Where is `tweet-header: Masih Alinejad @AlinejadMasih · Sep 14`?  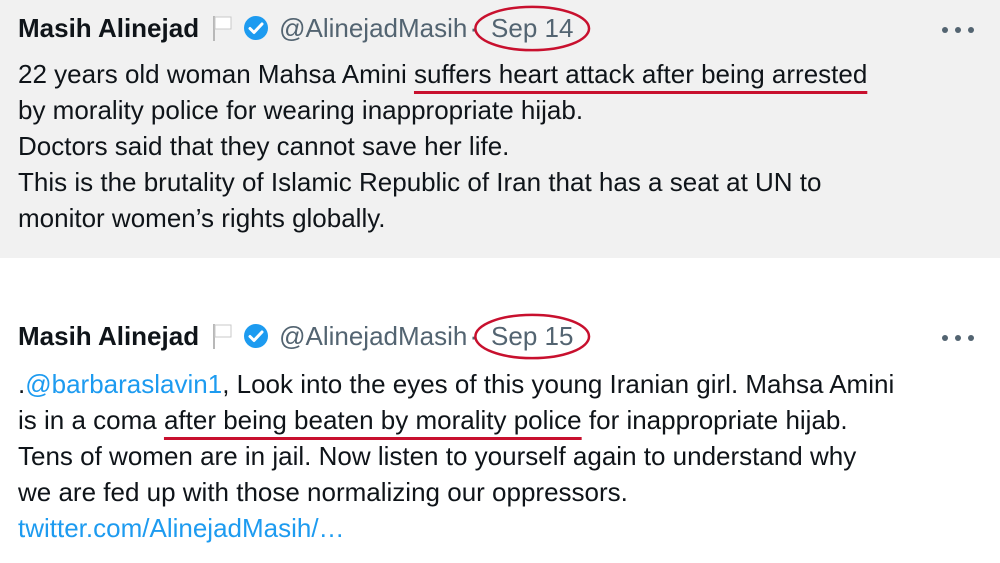
tweet-header: Masih Alinejad @AlinejadMasih · Sep 14 is located at coordinates (300, 28).